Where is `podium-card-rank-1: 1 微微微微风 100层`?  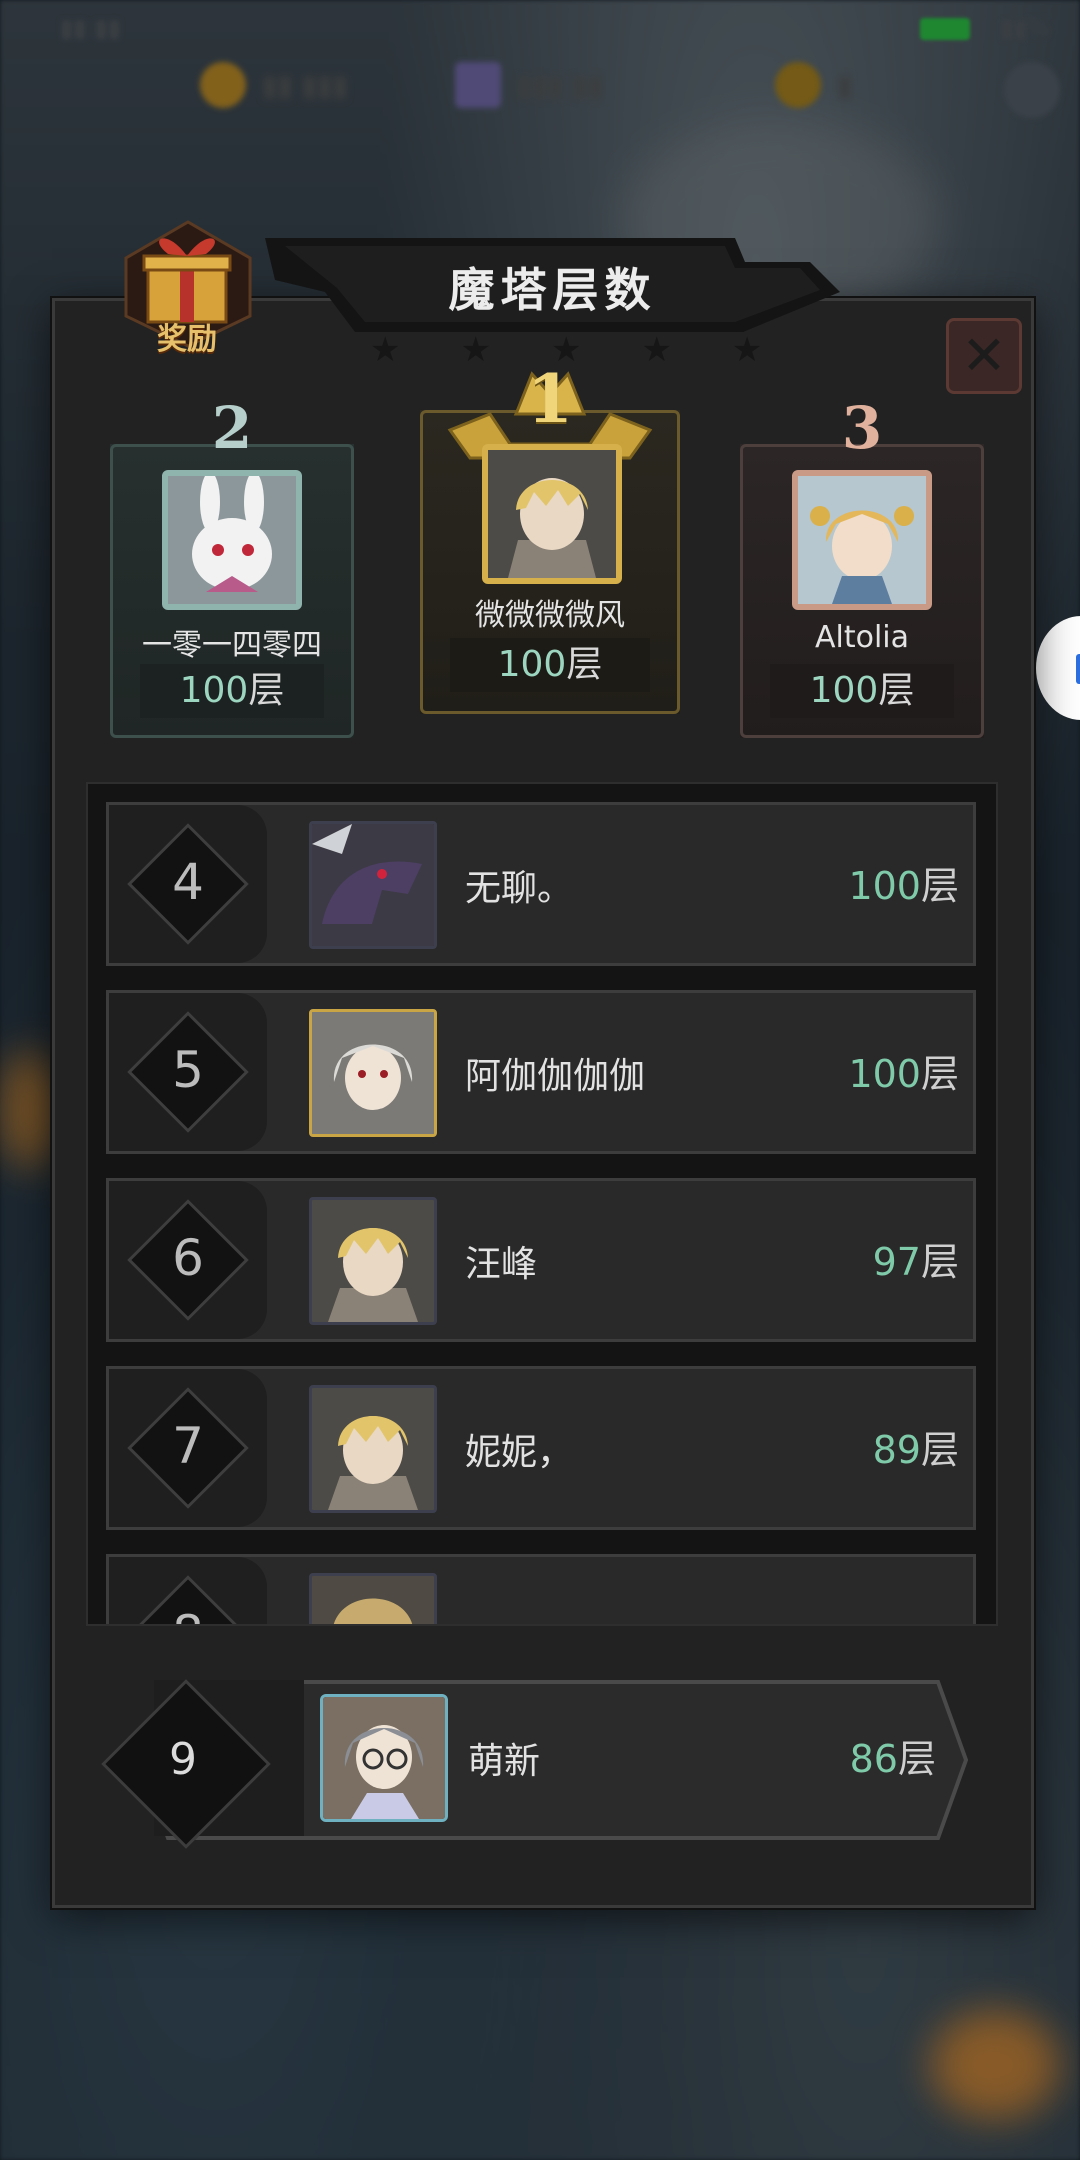
podium-card-rank-1: 1 微微微微风 100层 is located at coordinates (550, 537).